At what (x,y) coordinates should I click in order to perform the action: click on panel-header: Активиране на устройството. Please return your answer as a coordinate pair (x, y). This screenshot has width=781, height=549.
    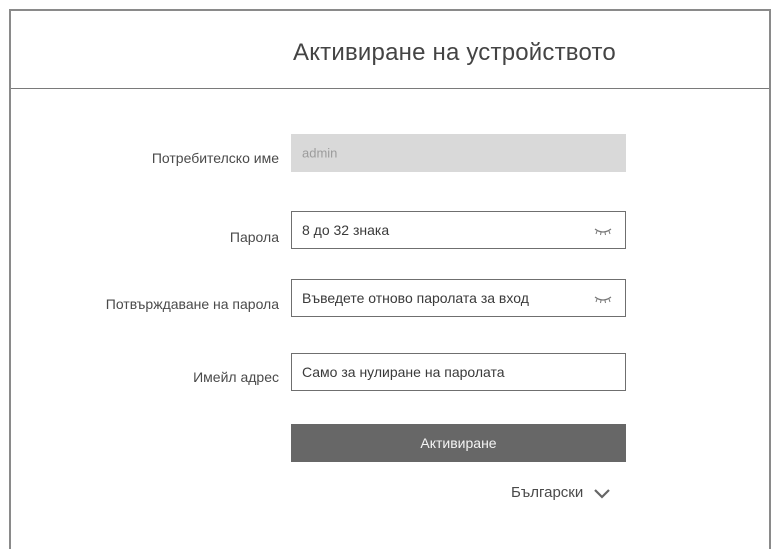
    Looking at the image, I should click on (390, 50).